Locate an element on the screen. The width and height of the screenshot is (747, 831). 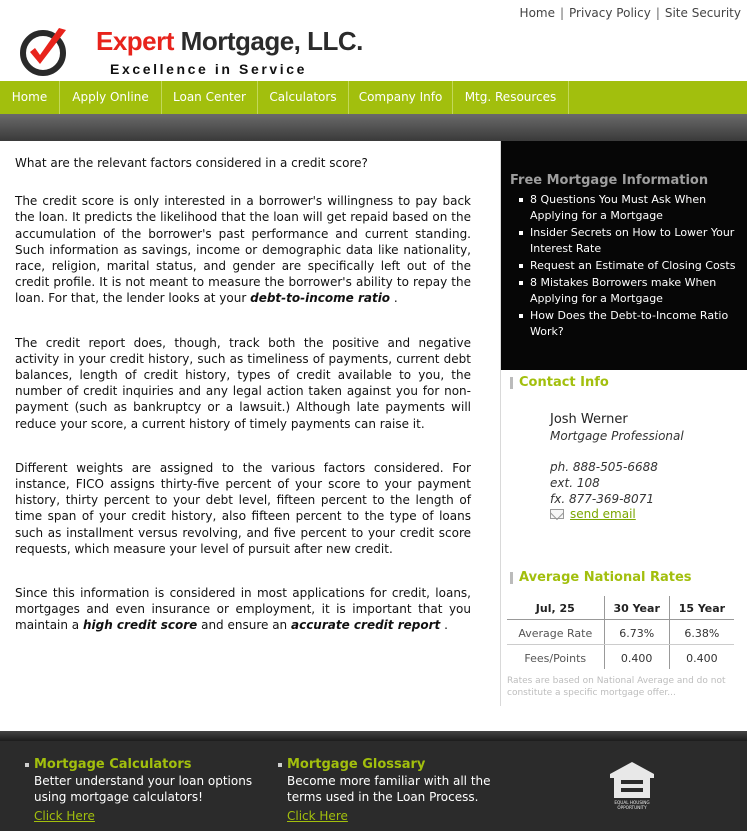
free-info-link: How Does the Debt-to-Income Ratio Work? is located at coordinates (624, 324).